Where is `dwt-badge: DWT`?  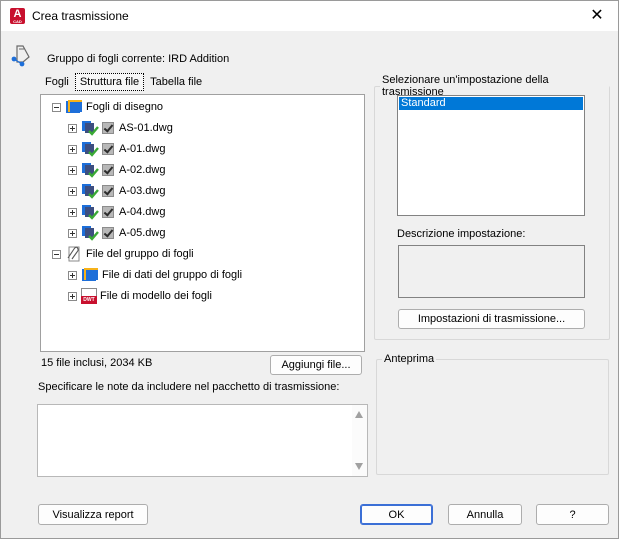 dwt-badge: DWT is located at coordinates (89, 300).